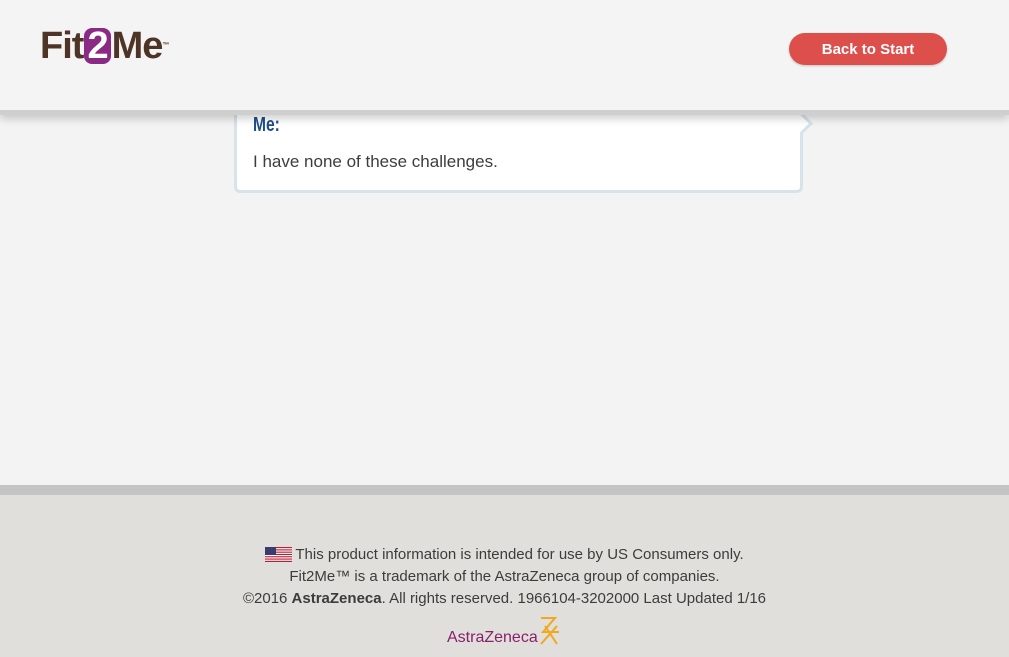  What do you see at coordinates (137, 46) in the screenshot?
I see `logo-me: Me` at bounding box center [137, 46].